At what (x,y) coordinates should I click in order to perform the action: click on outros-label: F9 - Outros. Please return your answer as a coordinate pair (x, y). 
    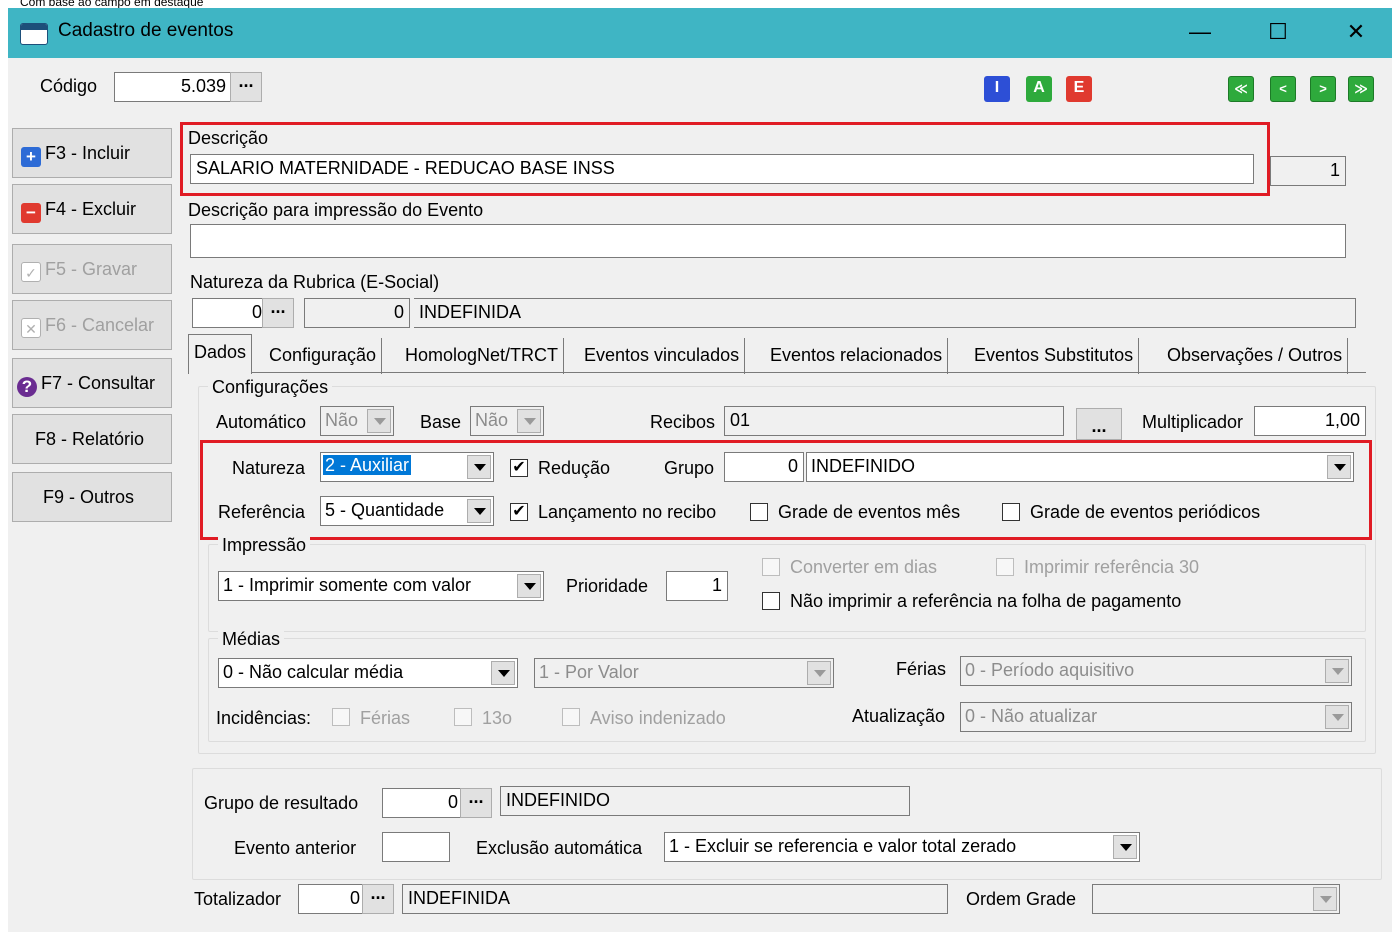
    Looking at the image, I should click on (89, 497).